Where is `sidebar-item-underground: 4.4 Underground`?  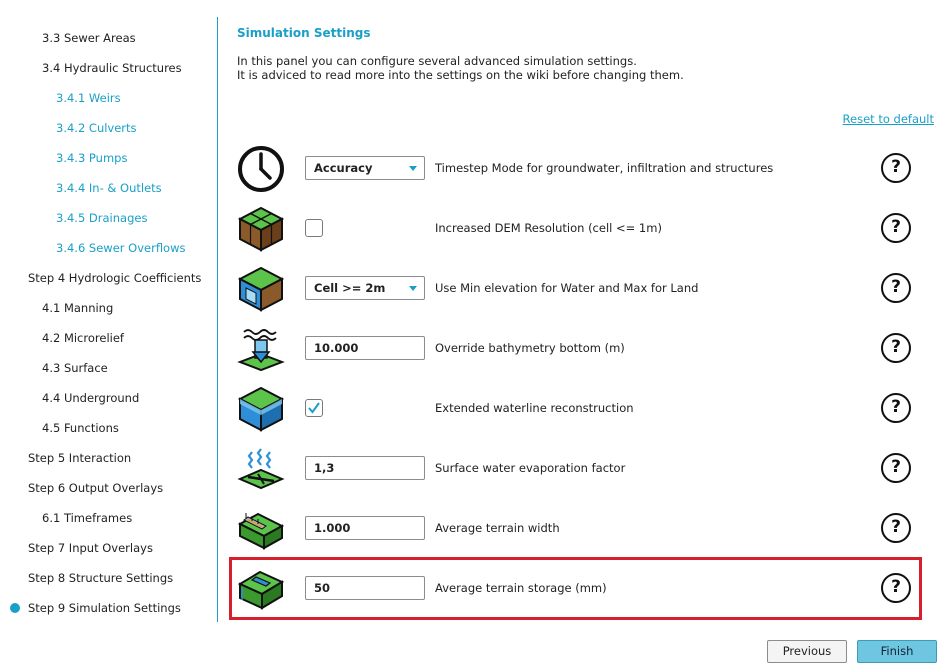
sidebar-item-underground: 4.4 Underground is located at coordinates (90, 398).